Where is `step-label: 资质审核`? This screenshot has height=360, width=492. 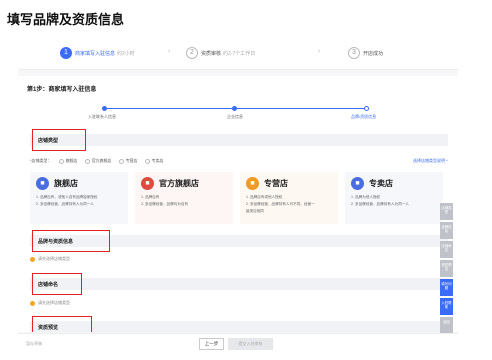
step-label: 资质审核 is located at coordinates (211, 53).